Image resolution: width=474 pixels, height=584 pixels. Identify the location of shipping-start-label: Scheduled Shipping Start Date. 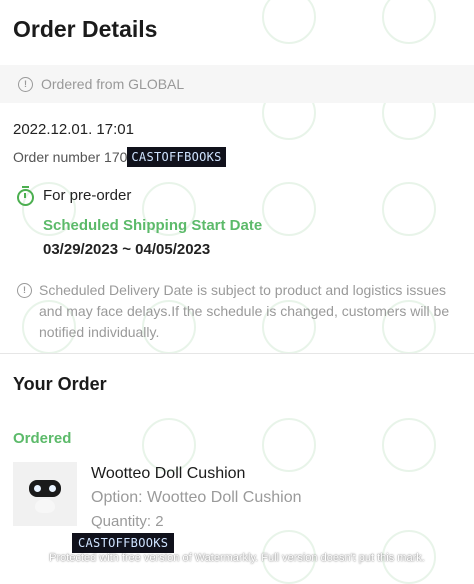
(153, 225).